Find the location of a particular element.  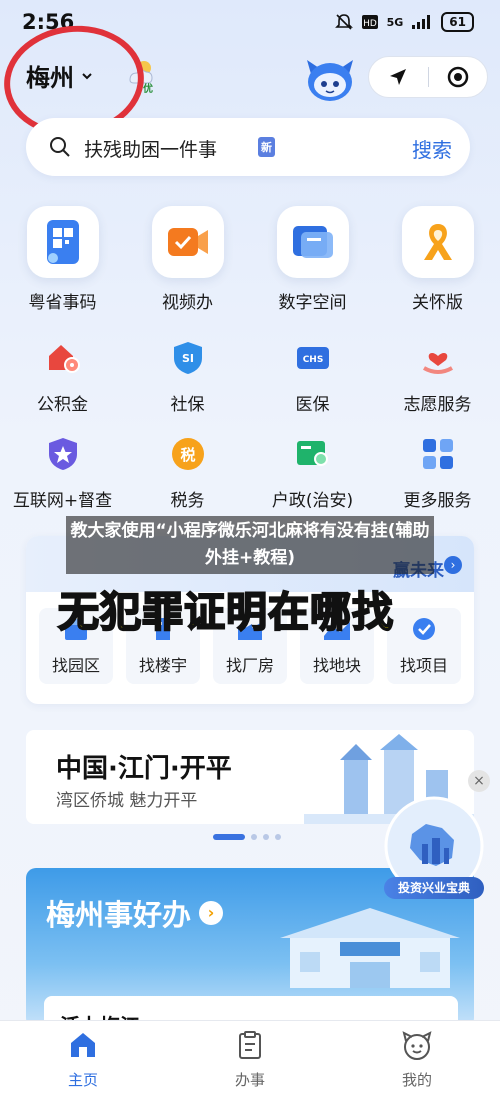

service-medical-insurance: CHS 医保 is located at coordinates (312, 376).